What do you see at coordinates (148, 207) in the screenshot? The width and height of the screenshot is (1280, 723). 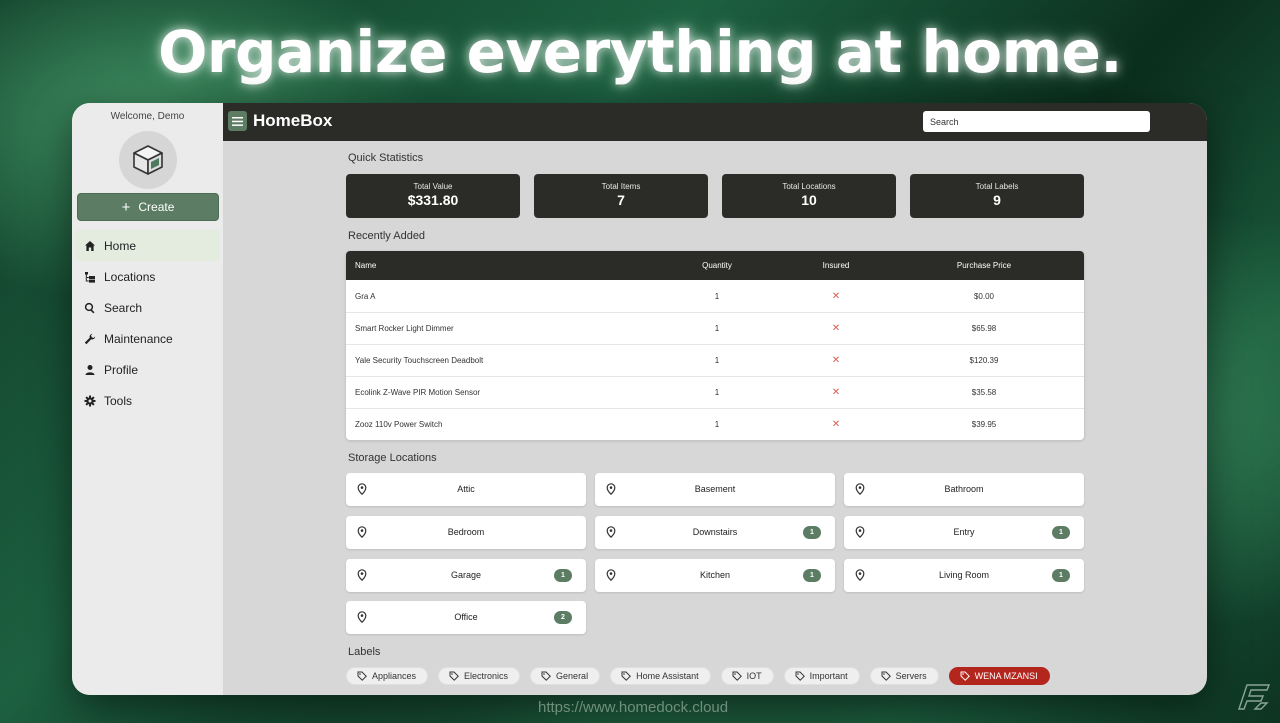 I see `create-button: + Create` at bounding box center [148, 207].